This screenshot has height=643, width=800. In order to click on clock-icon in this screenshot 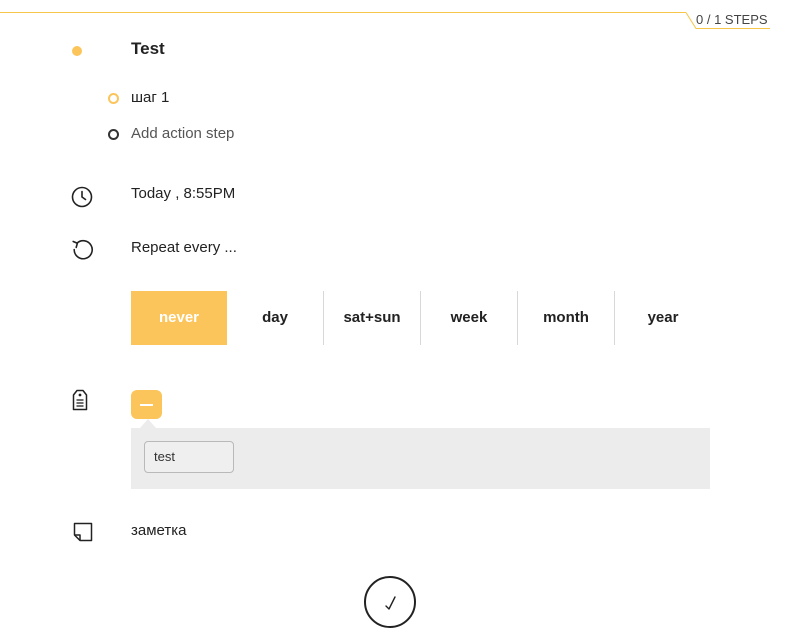, I will do `click(82, 197)`.